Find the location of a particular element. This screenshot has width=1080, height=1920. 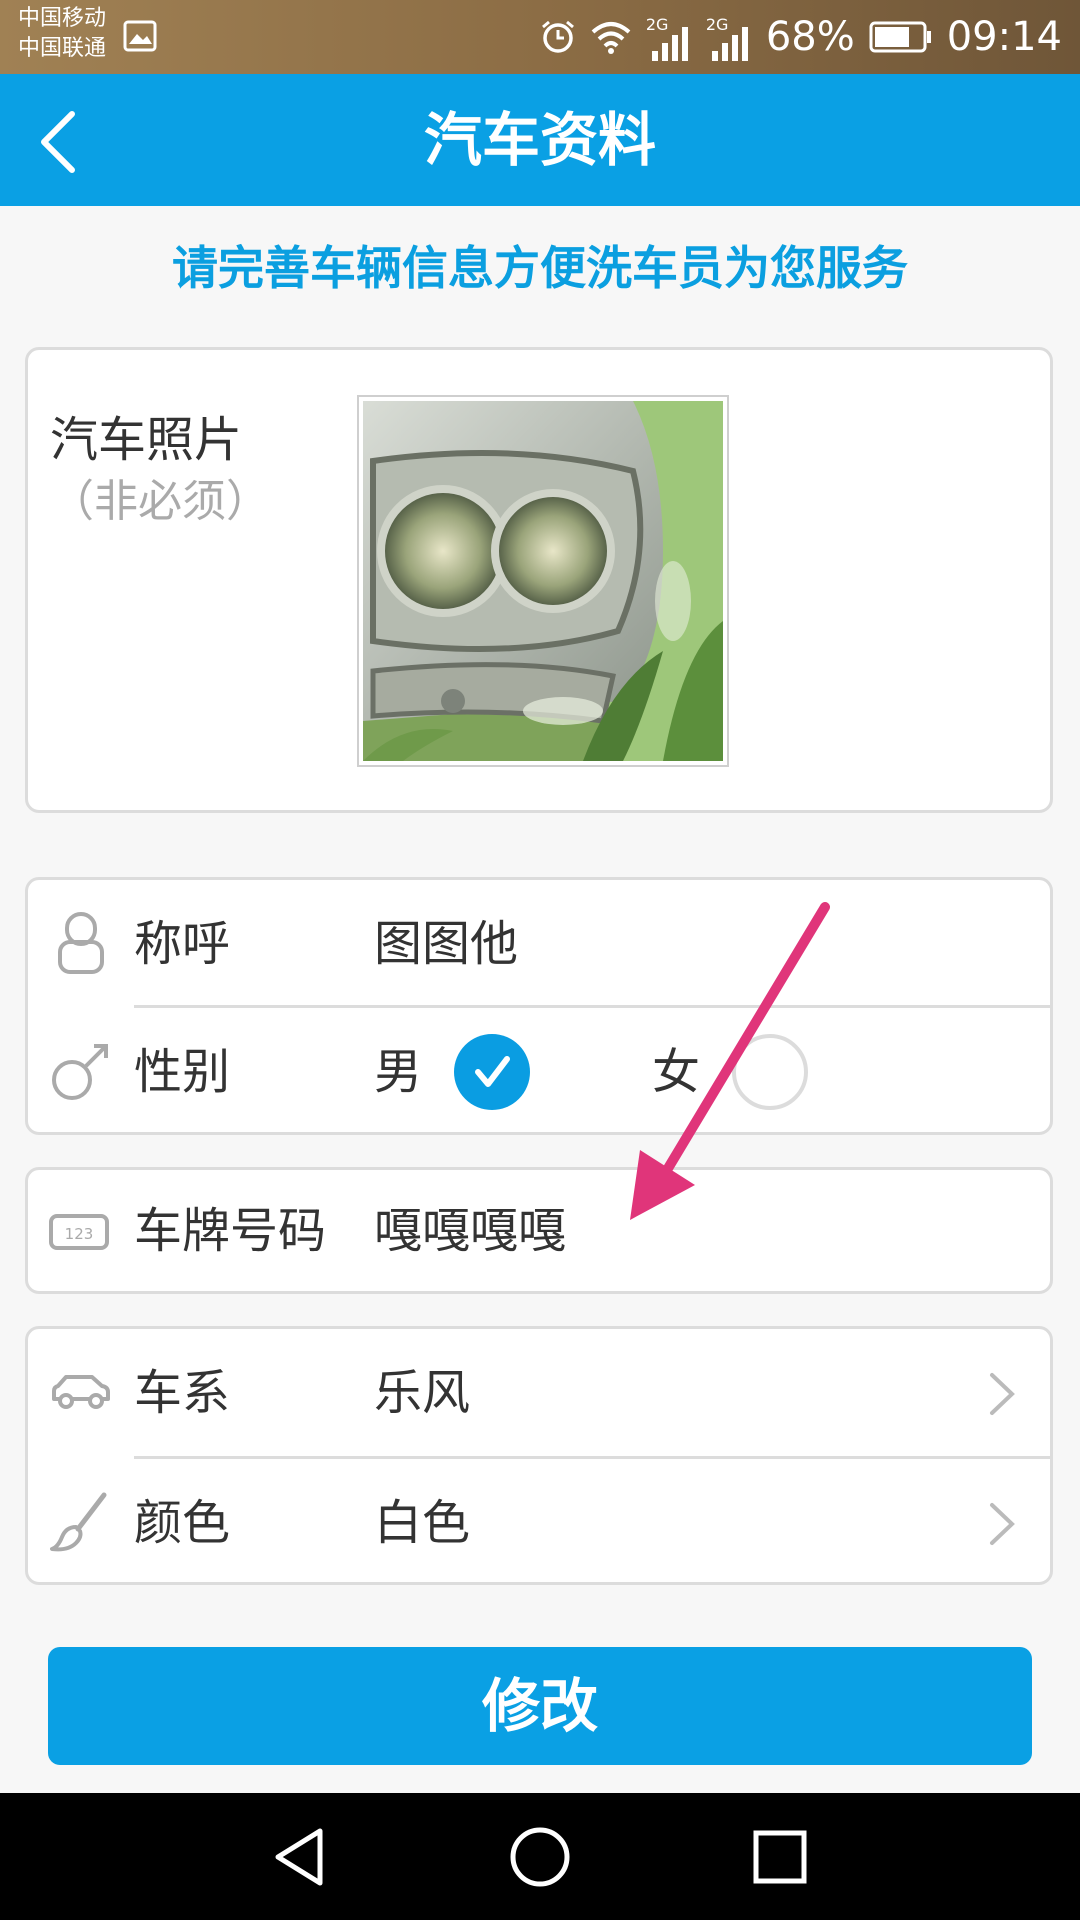

signal-1-icon: 2G is located at coordinates (669, 37).